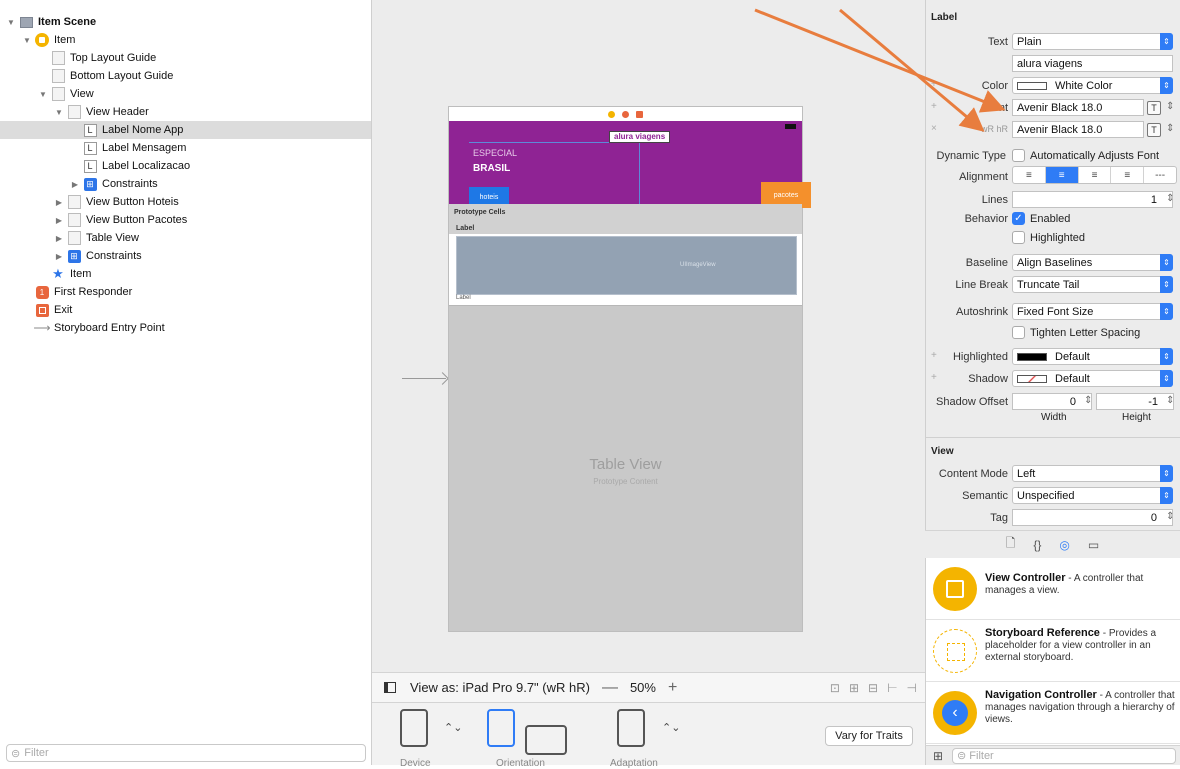  Describe the element at coordinates (1064, 756) in the screenshot. I see `library-filter-field: ⊜ Filter` at that location.